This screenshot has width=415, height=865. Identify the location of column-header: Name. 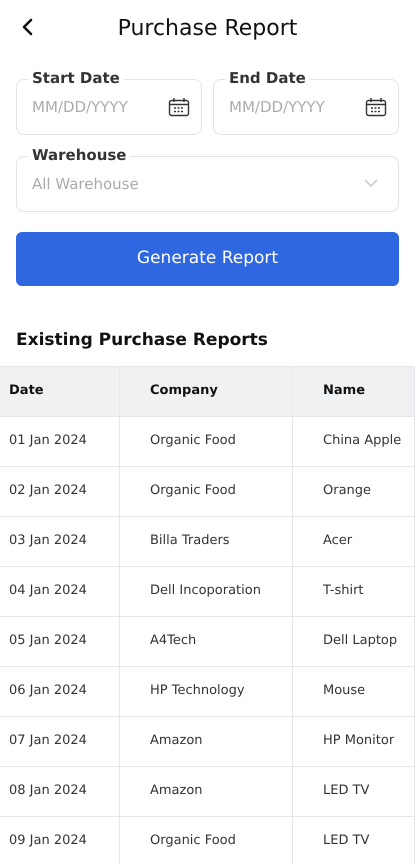
(354, 391).